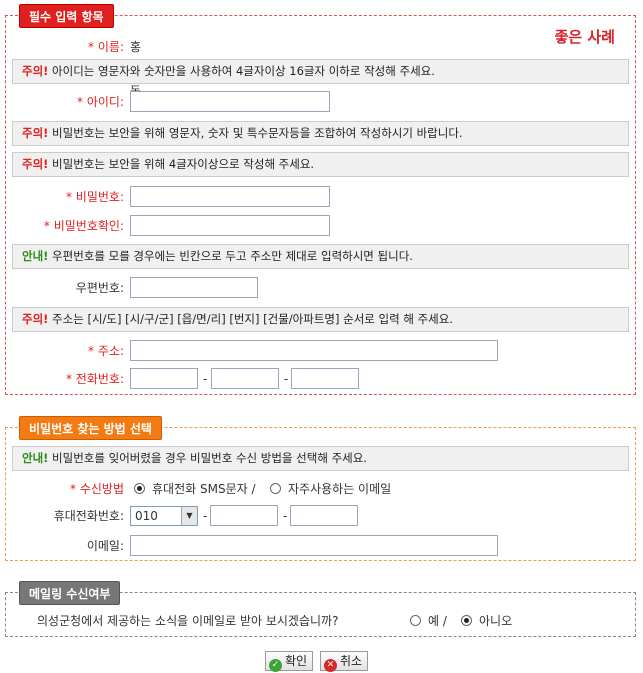 This screenshot has height=673, width=643. What do you see at coordinates (106, 47) in the screenshot?
I see `name-label-text: * 이름:` at bounding box center [106, 47].